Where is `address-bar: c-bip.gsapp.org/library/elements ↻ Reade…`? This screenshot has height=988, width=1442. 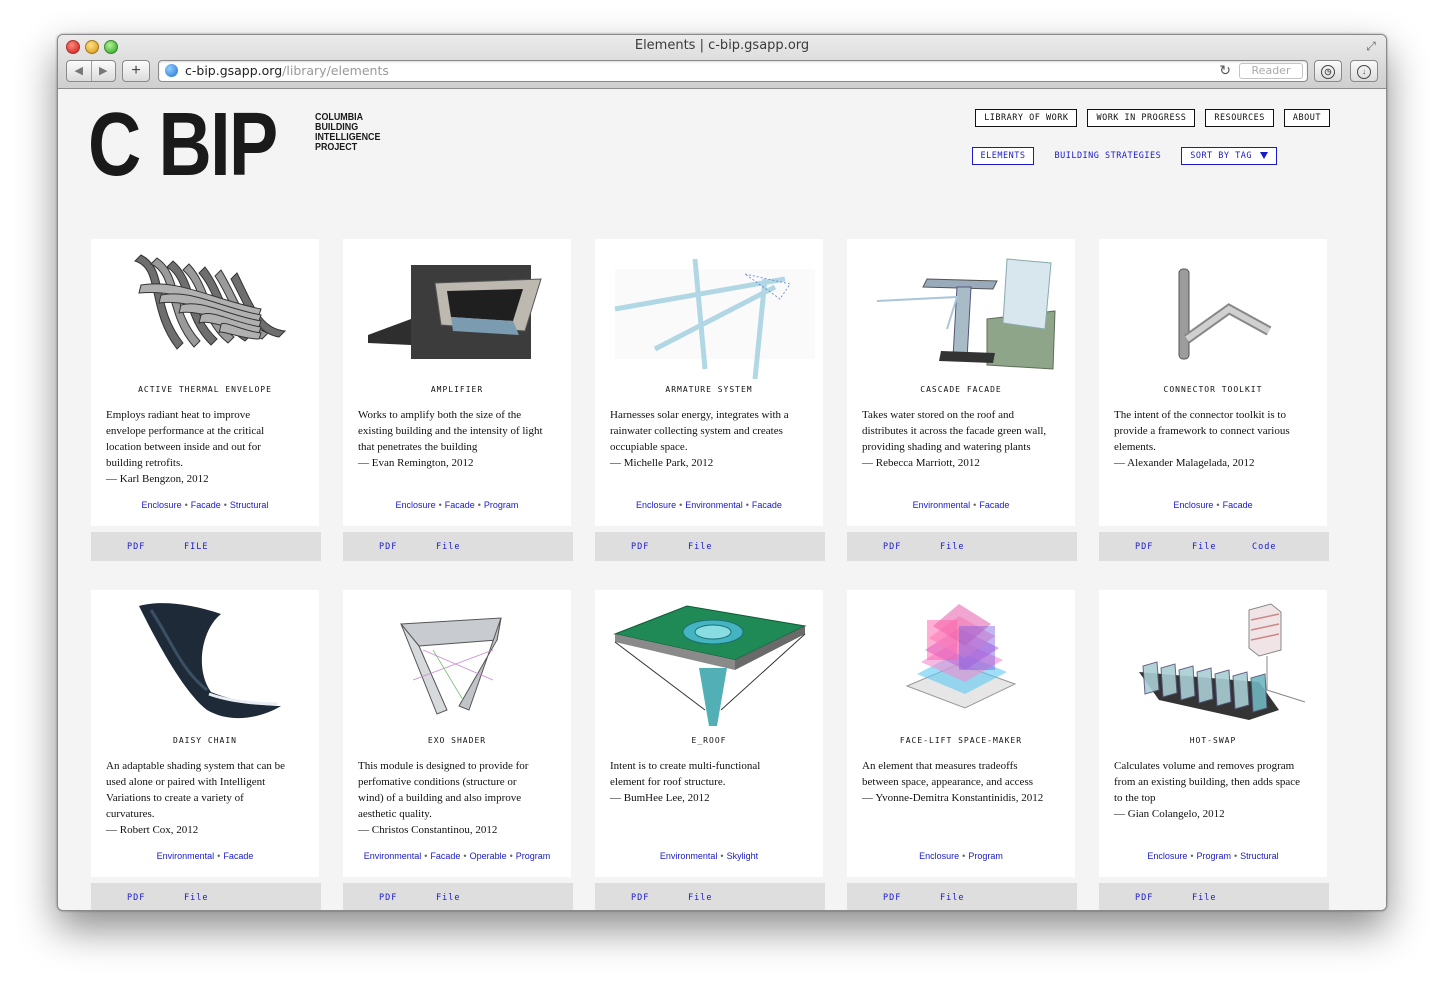
address-bar: c-bip.gsapp.org/library/elements ↻ Reade… is located at coordinates (733, 71).